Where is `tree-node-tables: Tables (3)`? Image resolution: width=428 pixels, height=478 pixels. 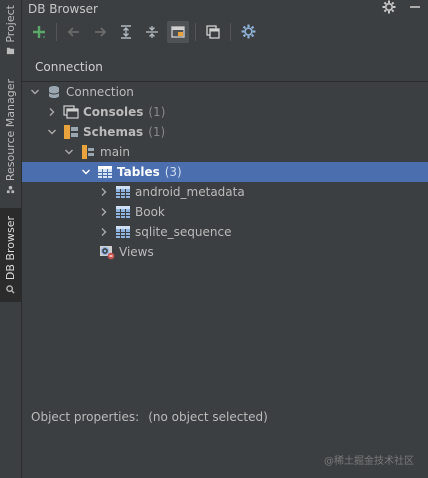
tree-node-tables: Tables (3) is located at coordinates (225, 172).